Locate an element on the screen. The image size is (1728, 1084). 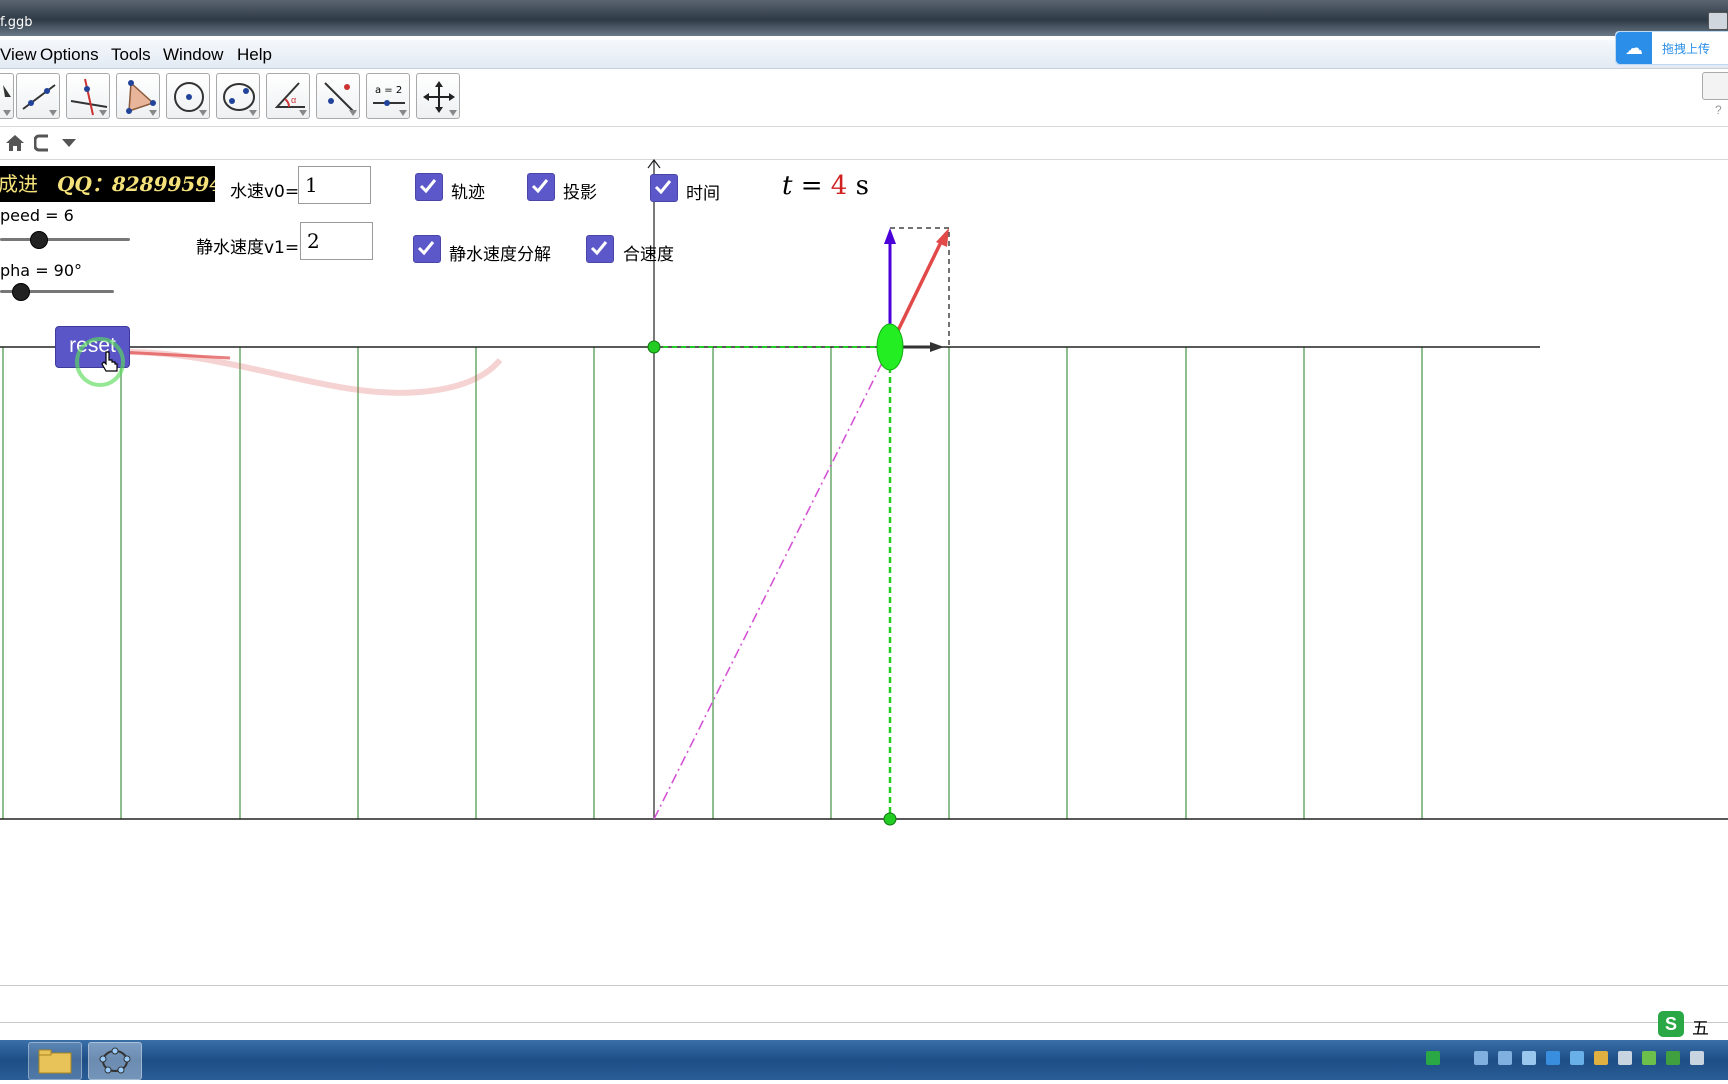
projection-checkbox-label: 投影 is located at coordinates (580, 193).